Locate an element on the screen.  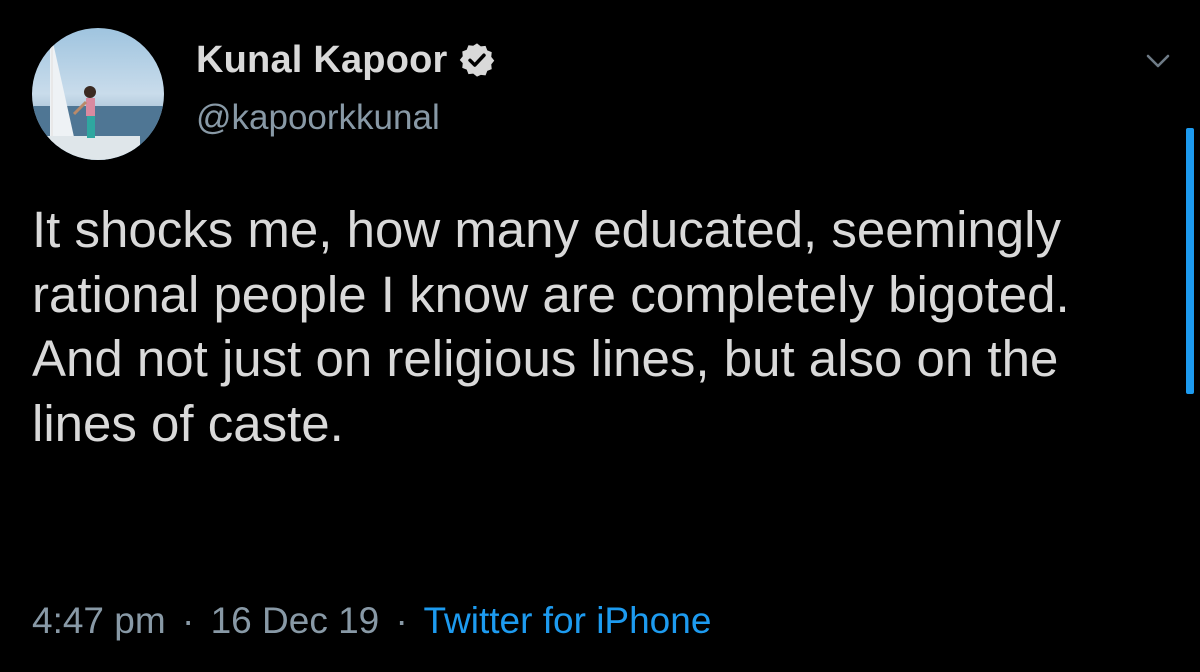
tweet-meta: 4:47 pm · 16 Dec 19 · Twitter for iPhone is located at coordinates (371, 621).